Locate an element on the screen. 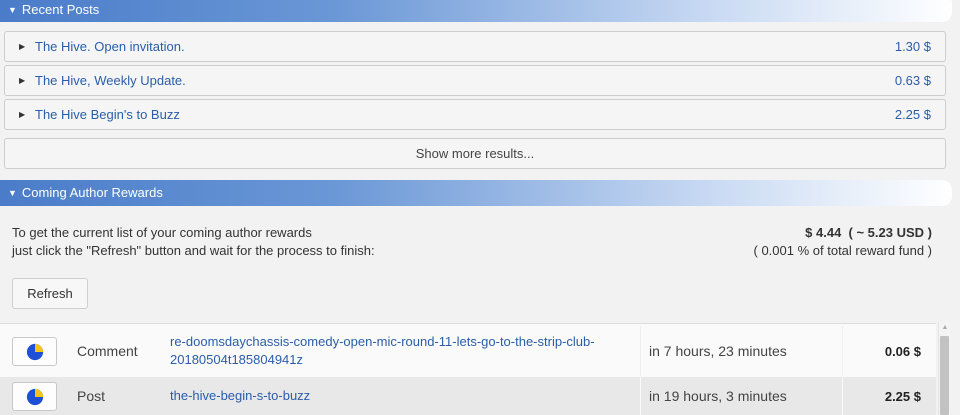 The width and height of the screenshot is (960, 415). post-amount: 2.25 $ is located at coordinates (912, 114).